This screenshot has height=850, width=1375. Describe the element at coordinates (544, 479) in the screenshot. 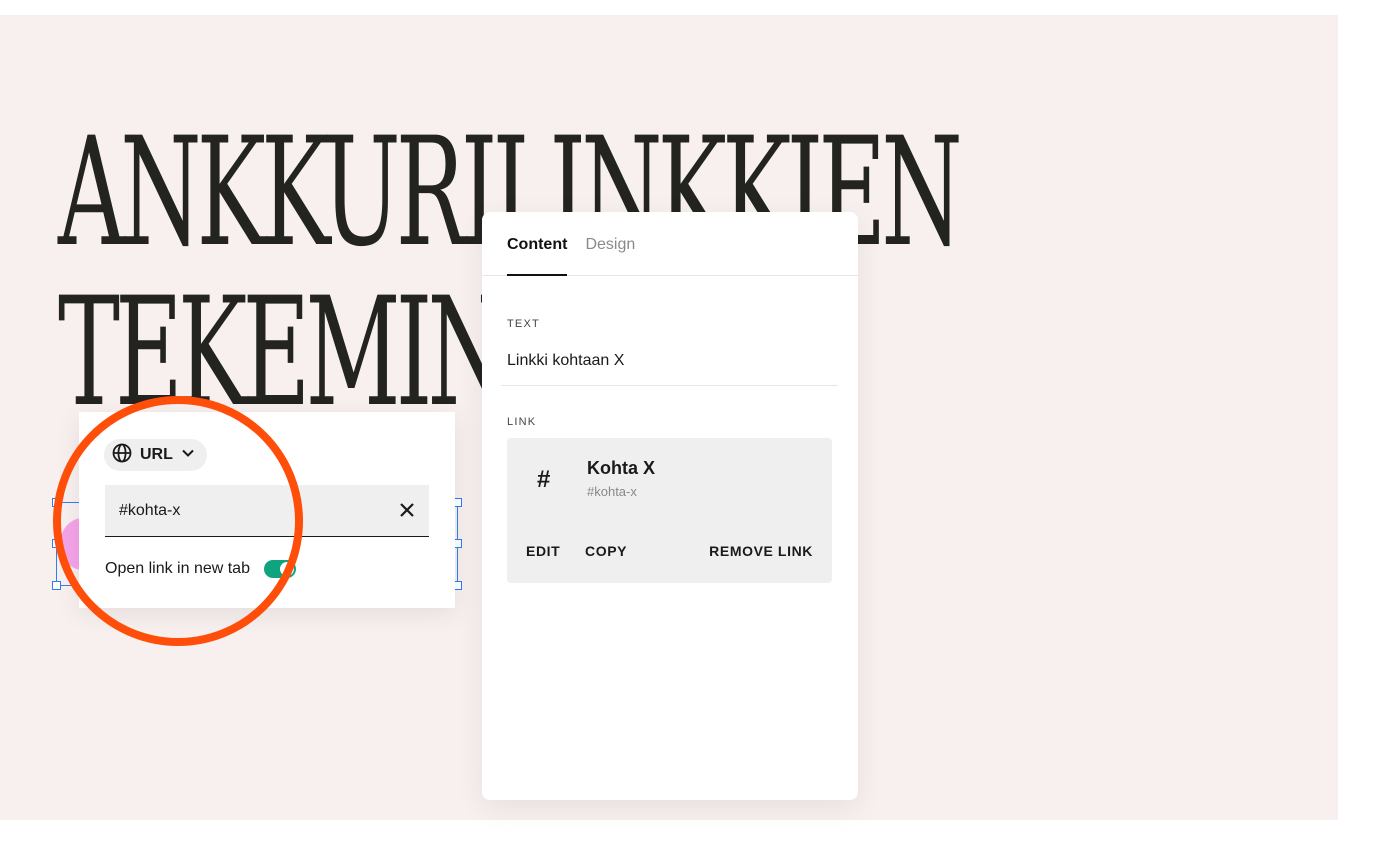

I see `hash-icon: #` at that location.